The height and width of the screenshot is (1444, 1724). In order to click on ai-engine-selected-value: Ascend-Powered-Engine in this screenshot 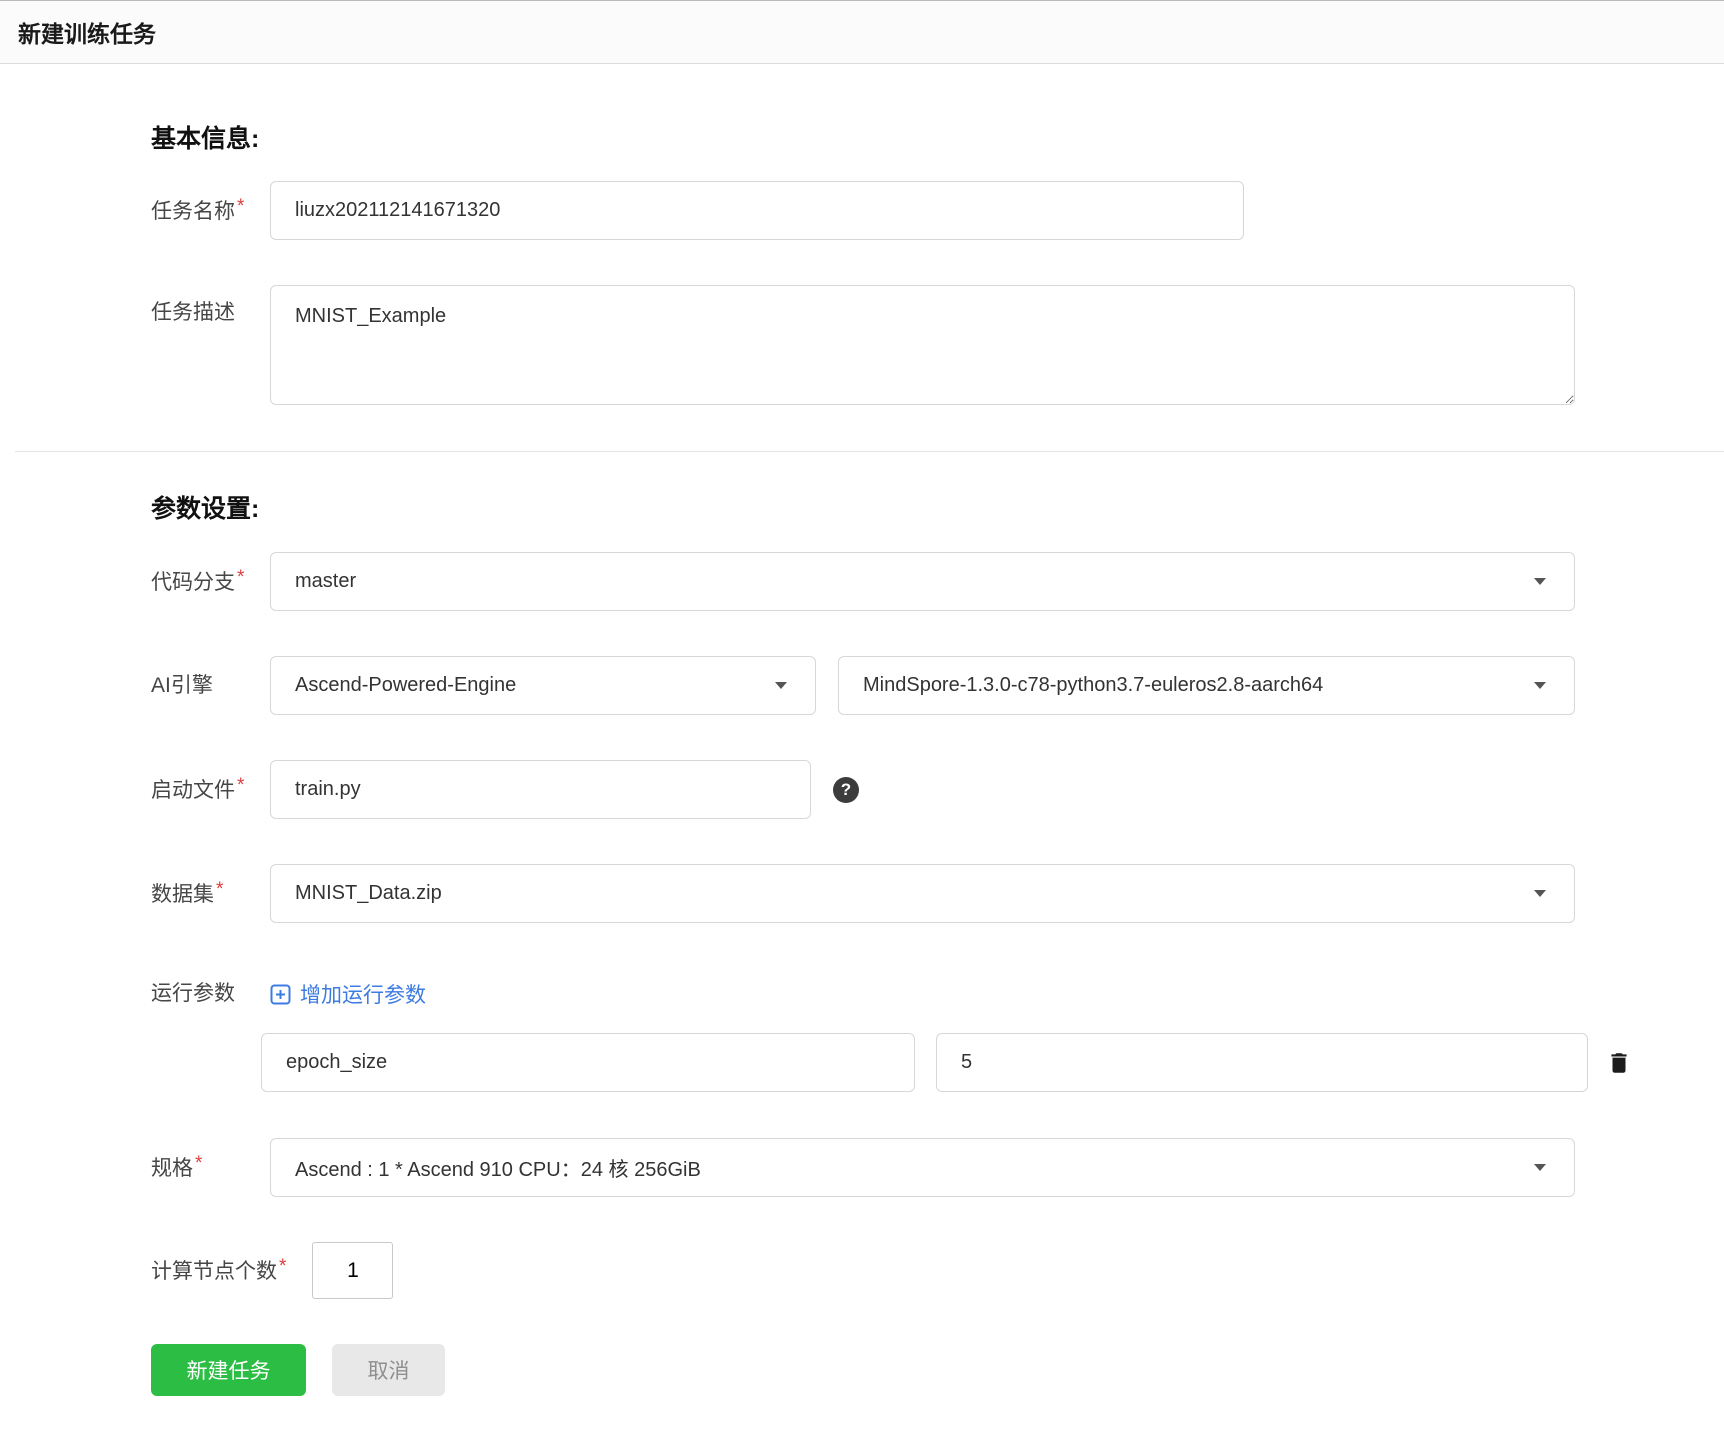, I will do `click(406, 685)`.